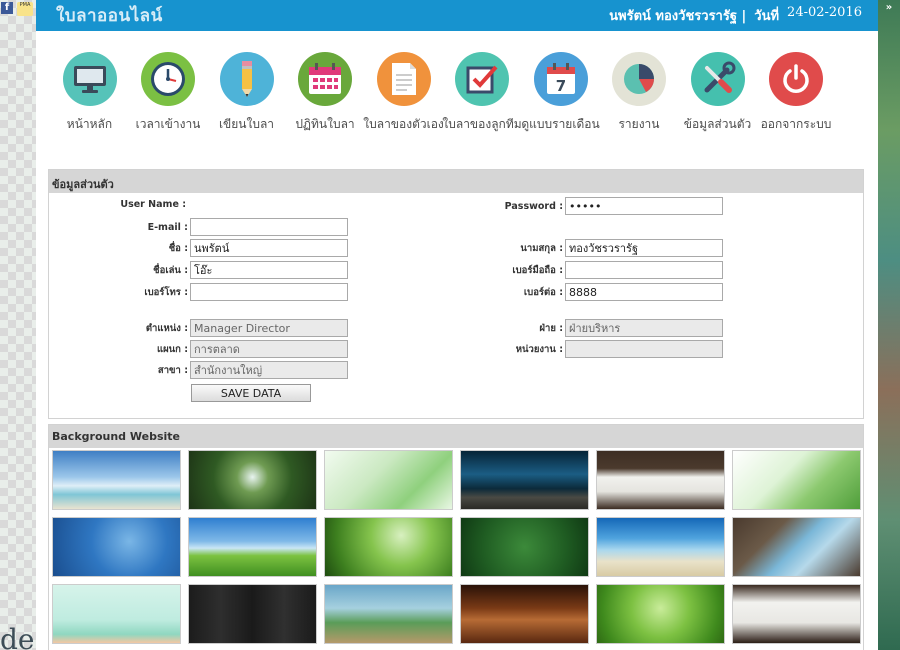 The image size is (900, 650). Describe the element at coordinates (403, 111) in the screenshot. I see `menu-item-my-leaves: ใบลาของตัวเอง` at that location.